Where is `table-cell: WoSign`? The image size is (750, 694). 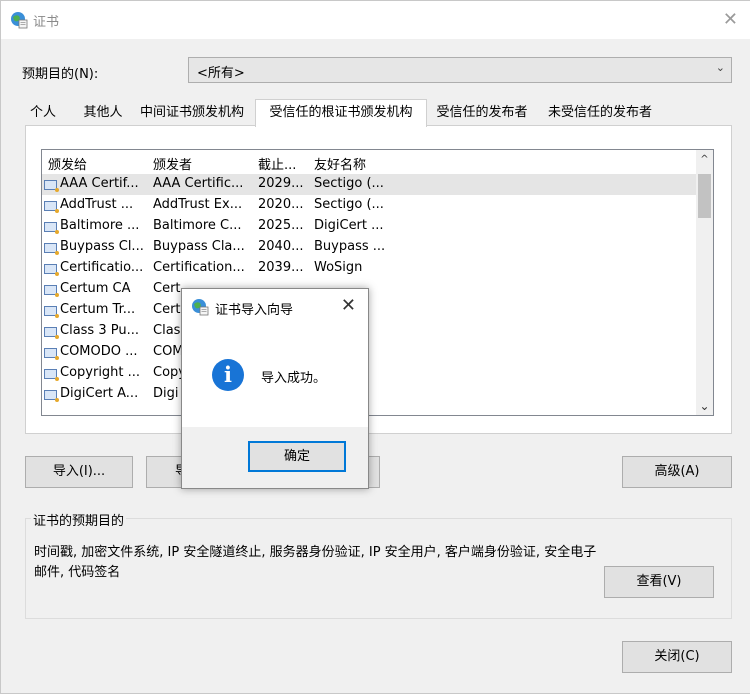
table-cell: WoSign is located at coordinates (338, 267).